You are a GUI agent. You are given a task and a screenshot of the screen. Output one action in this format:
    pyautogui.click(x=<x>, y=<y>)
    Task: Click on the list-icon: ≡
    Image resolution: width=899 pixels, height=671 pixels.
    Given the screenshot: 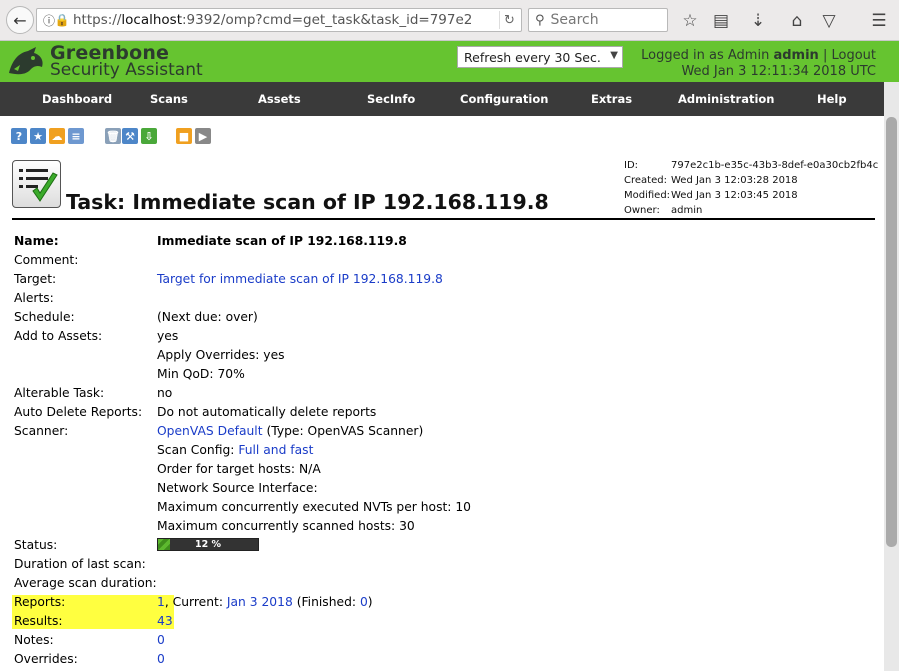 What is the action you would take?
    pyautogui.click(x=76, y=136)
    